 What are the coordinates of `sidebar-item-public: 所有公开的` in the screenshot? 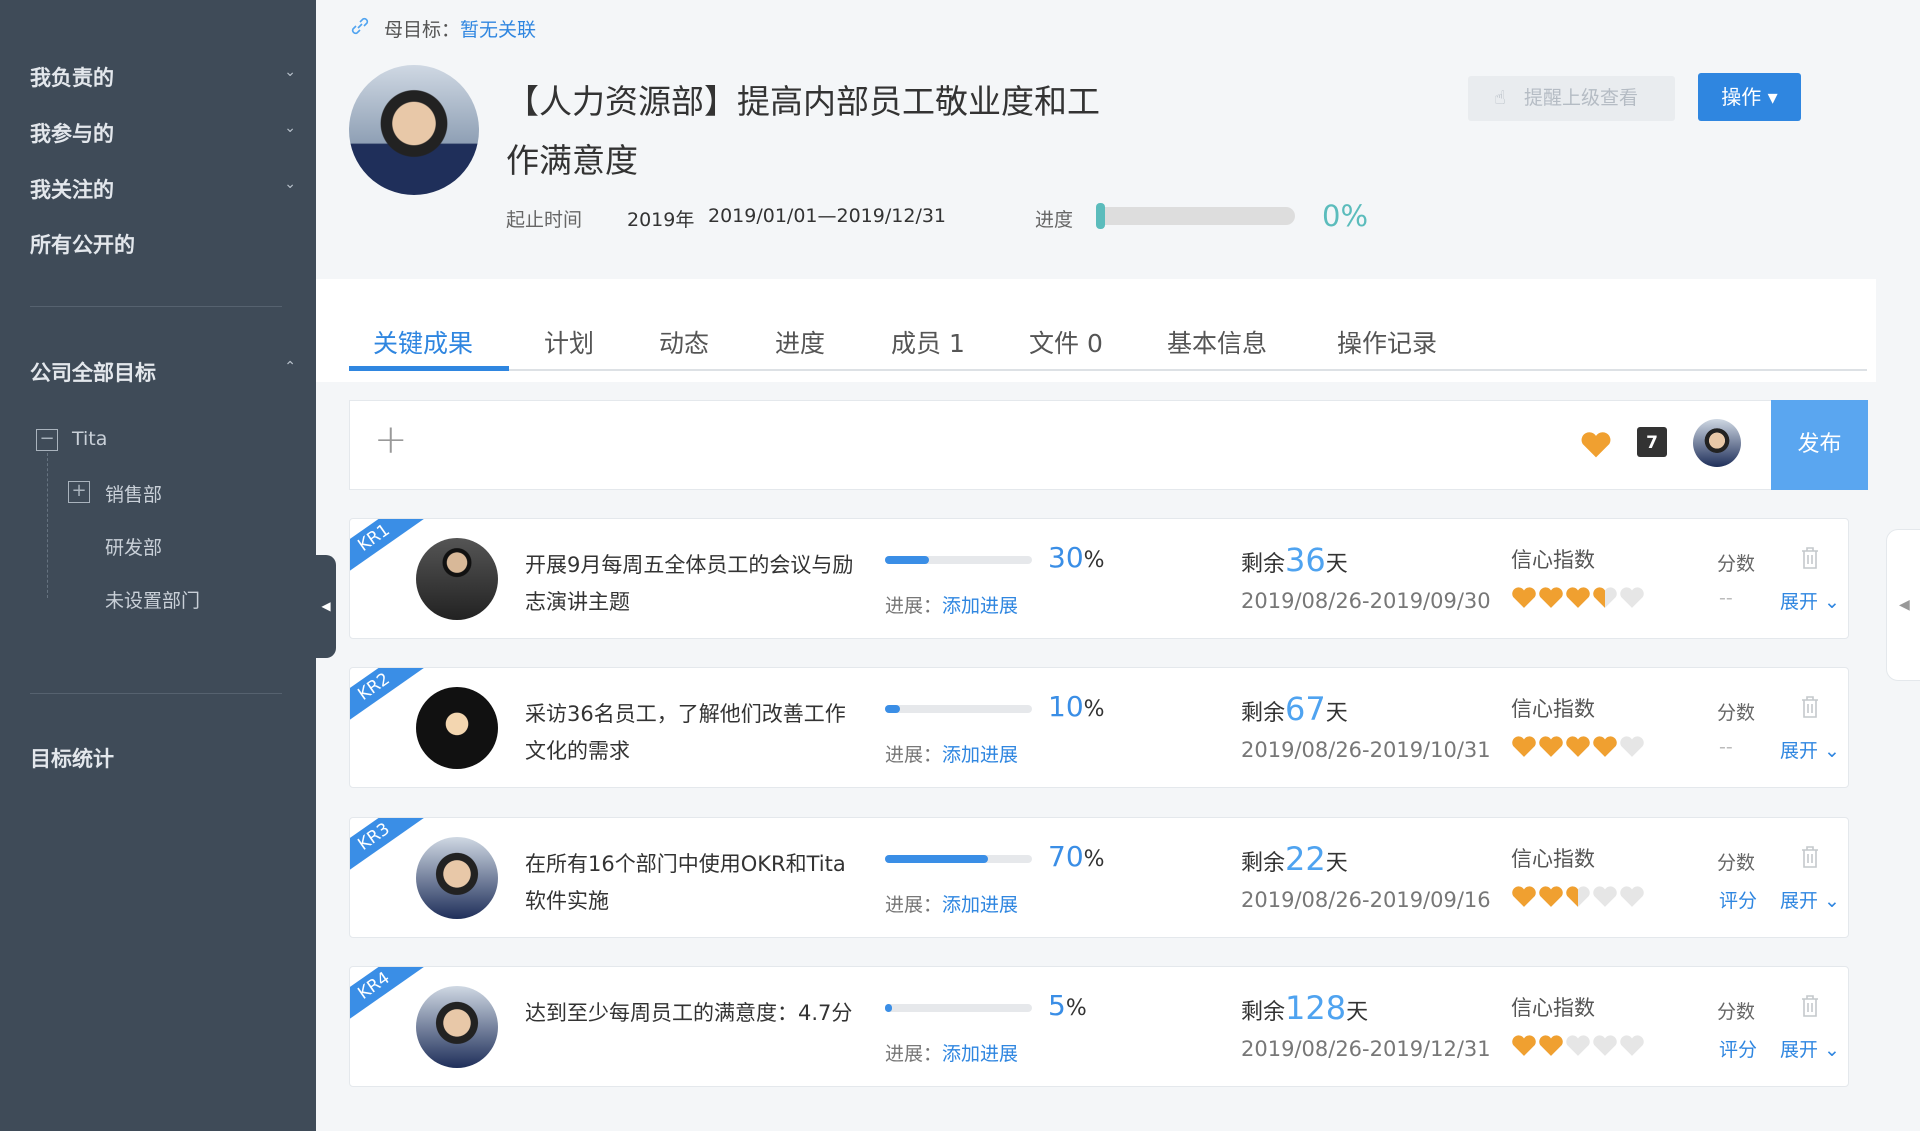 It's located at (163, 244).